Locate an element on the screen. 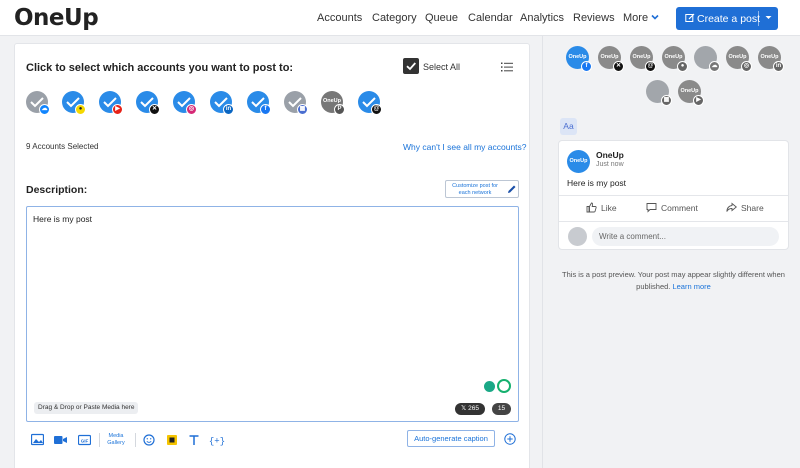 Image resolution: width=800 pixels, height=468 pixels. nav-category: Category is located at coordinates (394, 18).